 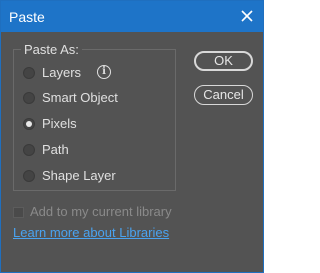 I want to click on radio-label-smart-object: Smart Object, so click(x=80, y=97).